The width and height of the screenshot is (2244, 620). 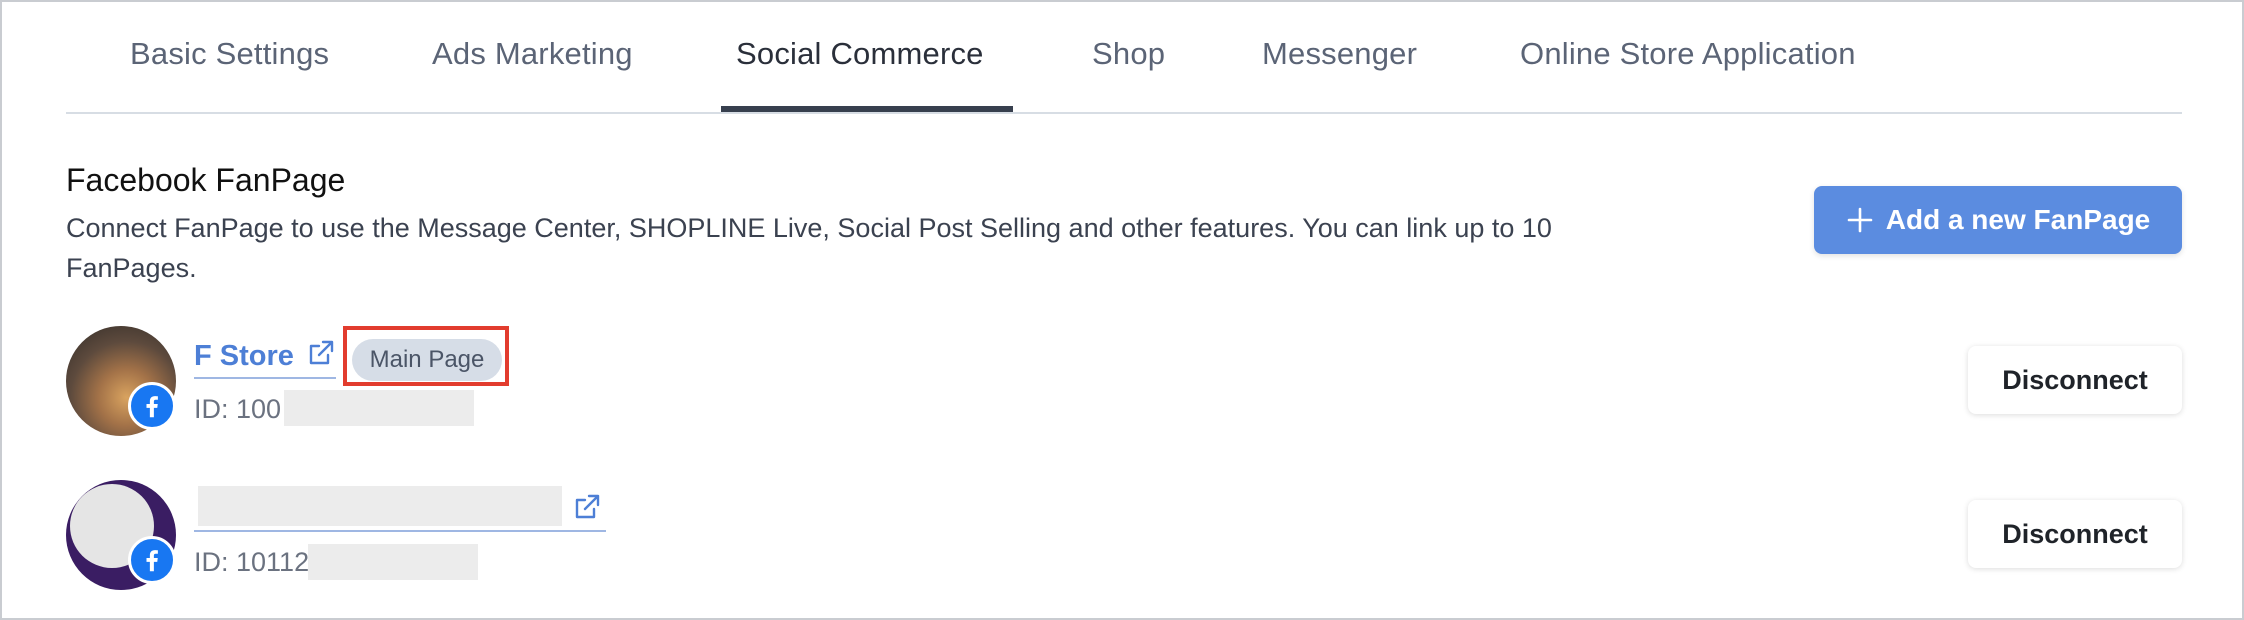 What do you see at coordinates (867, 109) in the screenshot?
I see `active-tab-indicator` at bounding box center [867, 109].